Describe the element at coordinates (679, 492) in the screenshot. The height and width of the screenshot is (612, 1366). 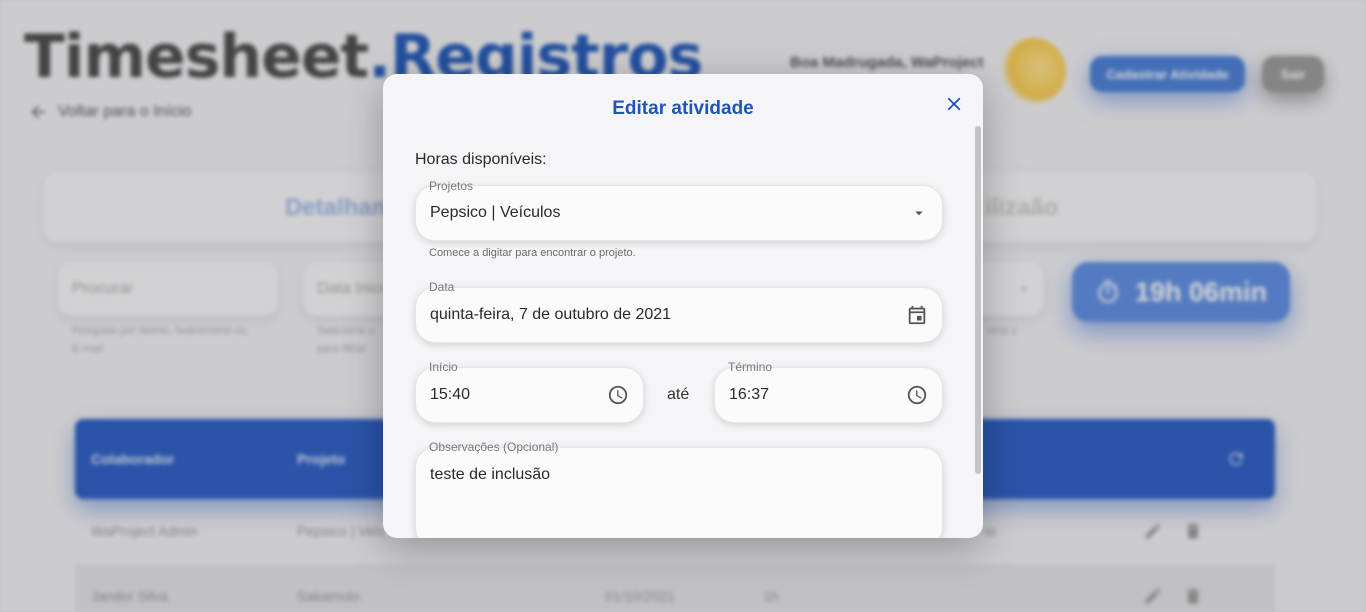
I see `notes-textarea: teste de inclusão` at that location.